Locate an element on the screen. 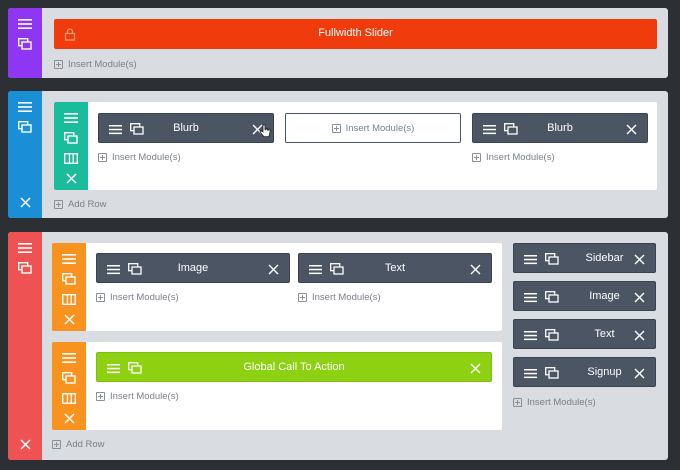  text-module: Text is located at coordinates (395, 268).